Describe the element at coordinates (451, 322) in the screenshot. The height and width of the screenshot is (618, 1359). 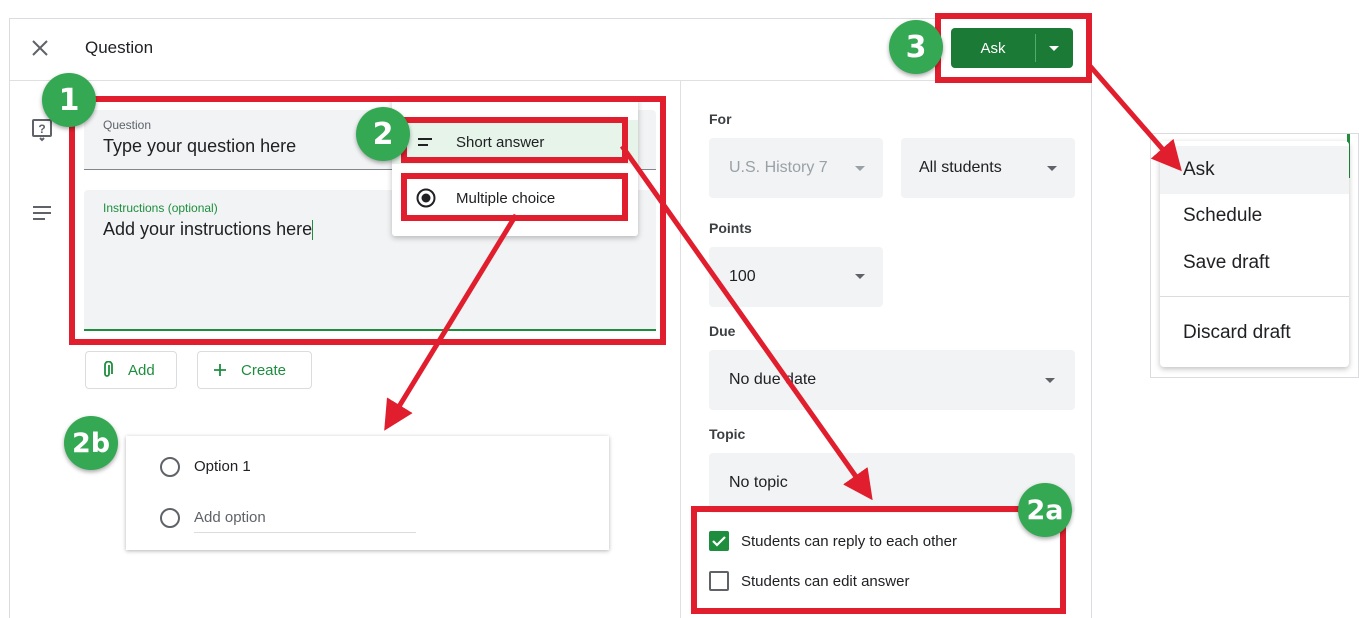
I see `arrow-to-options` at that location.